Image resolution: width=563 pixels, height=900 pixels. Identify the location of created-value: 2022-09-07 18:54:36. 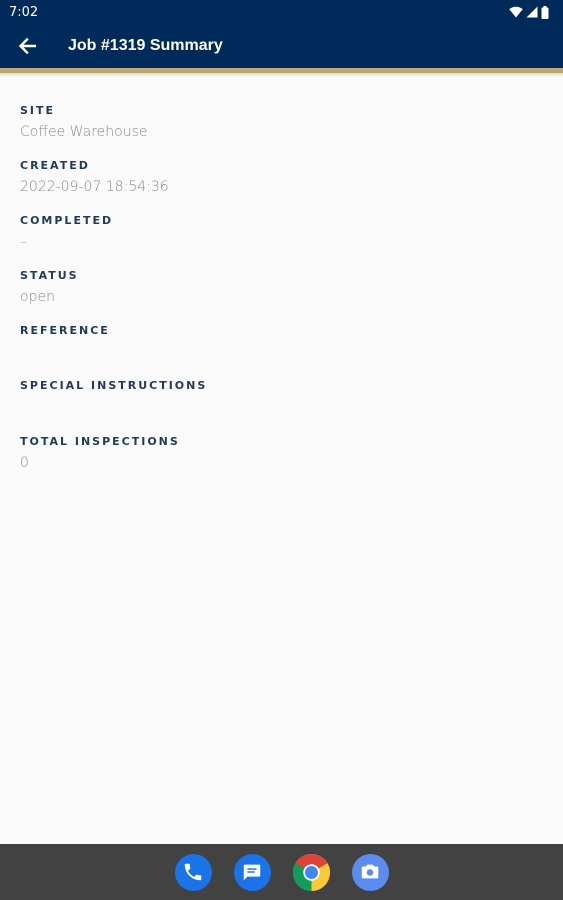
(94, 187).